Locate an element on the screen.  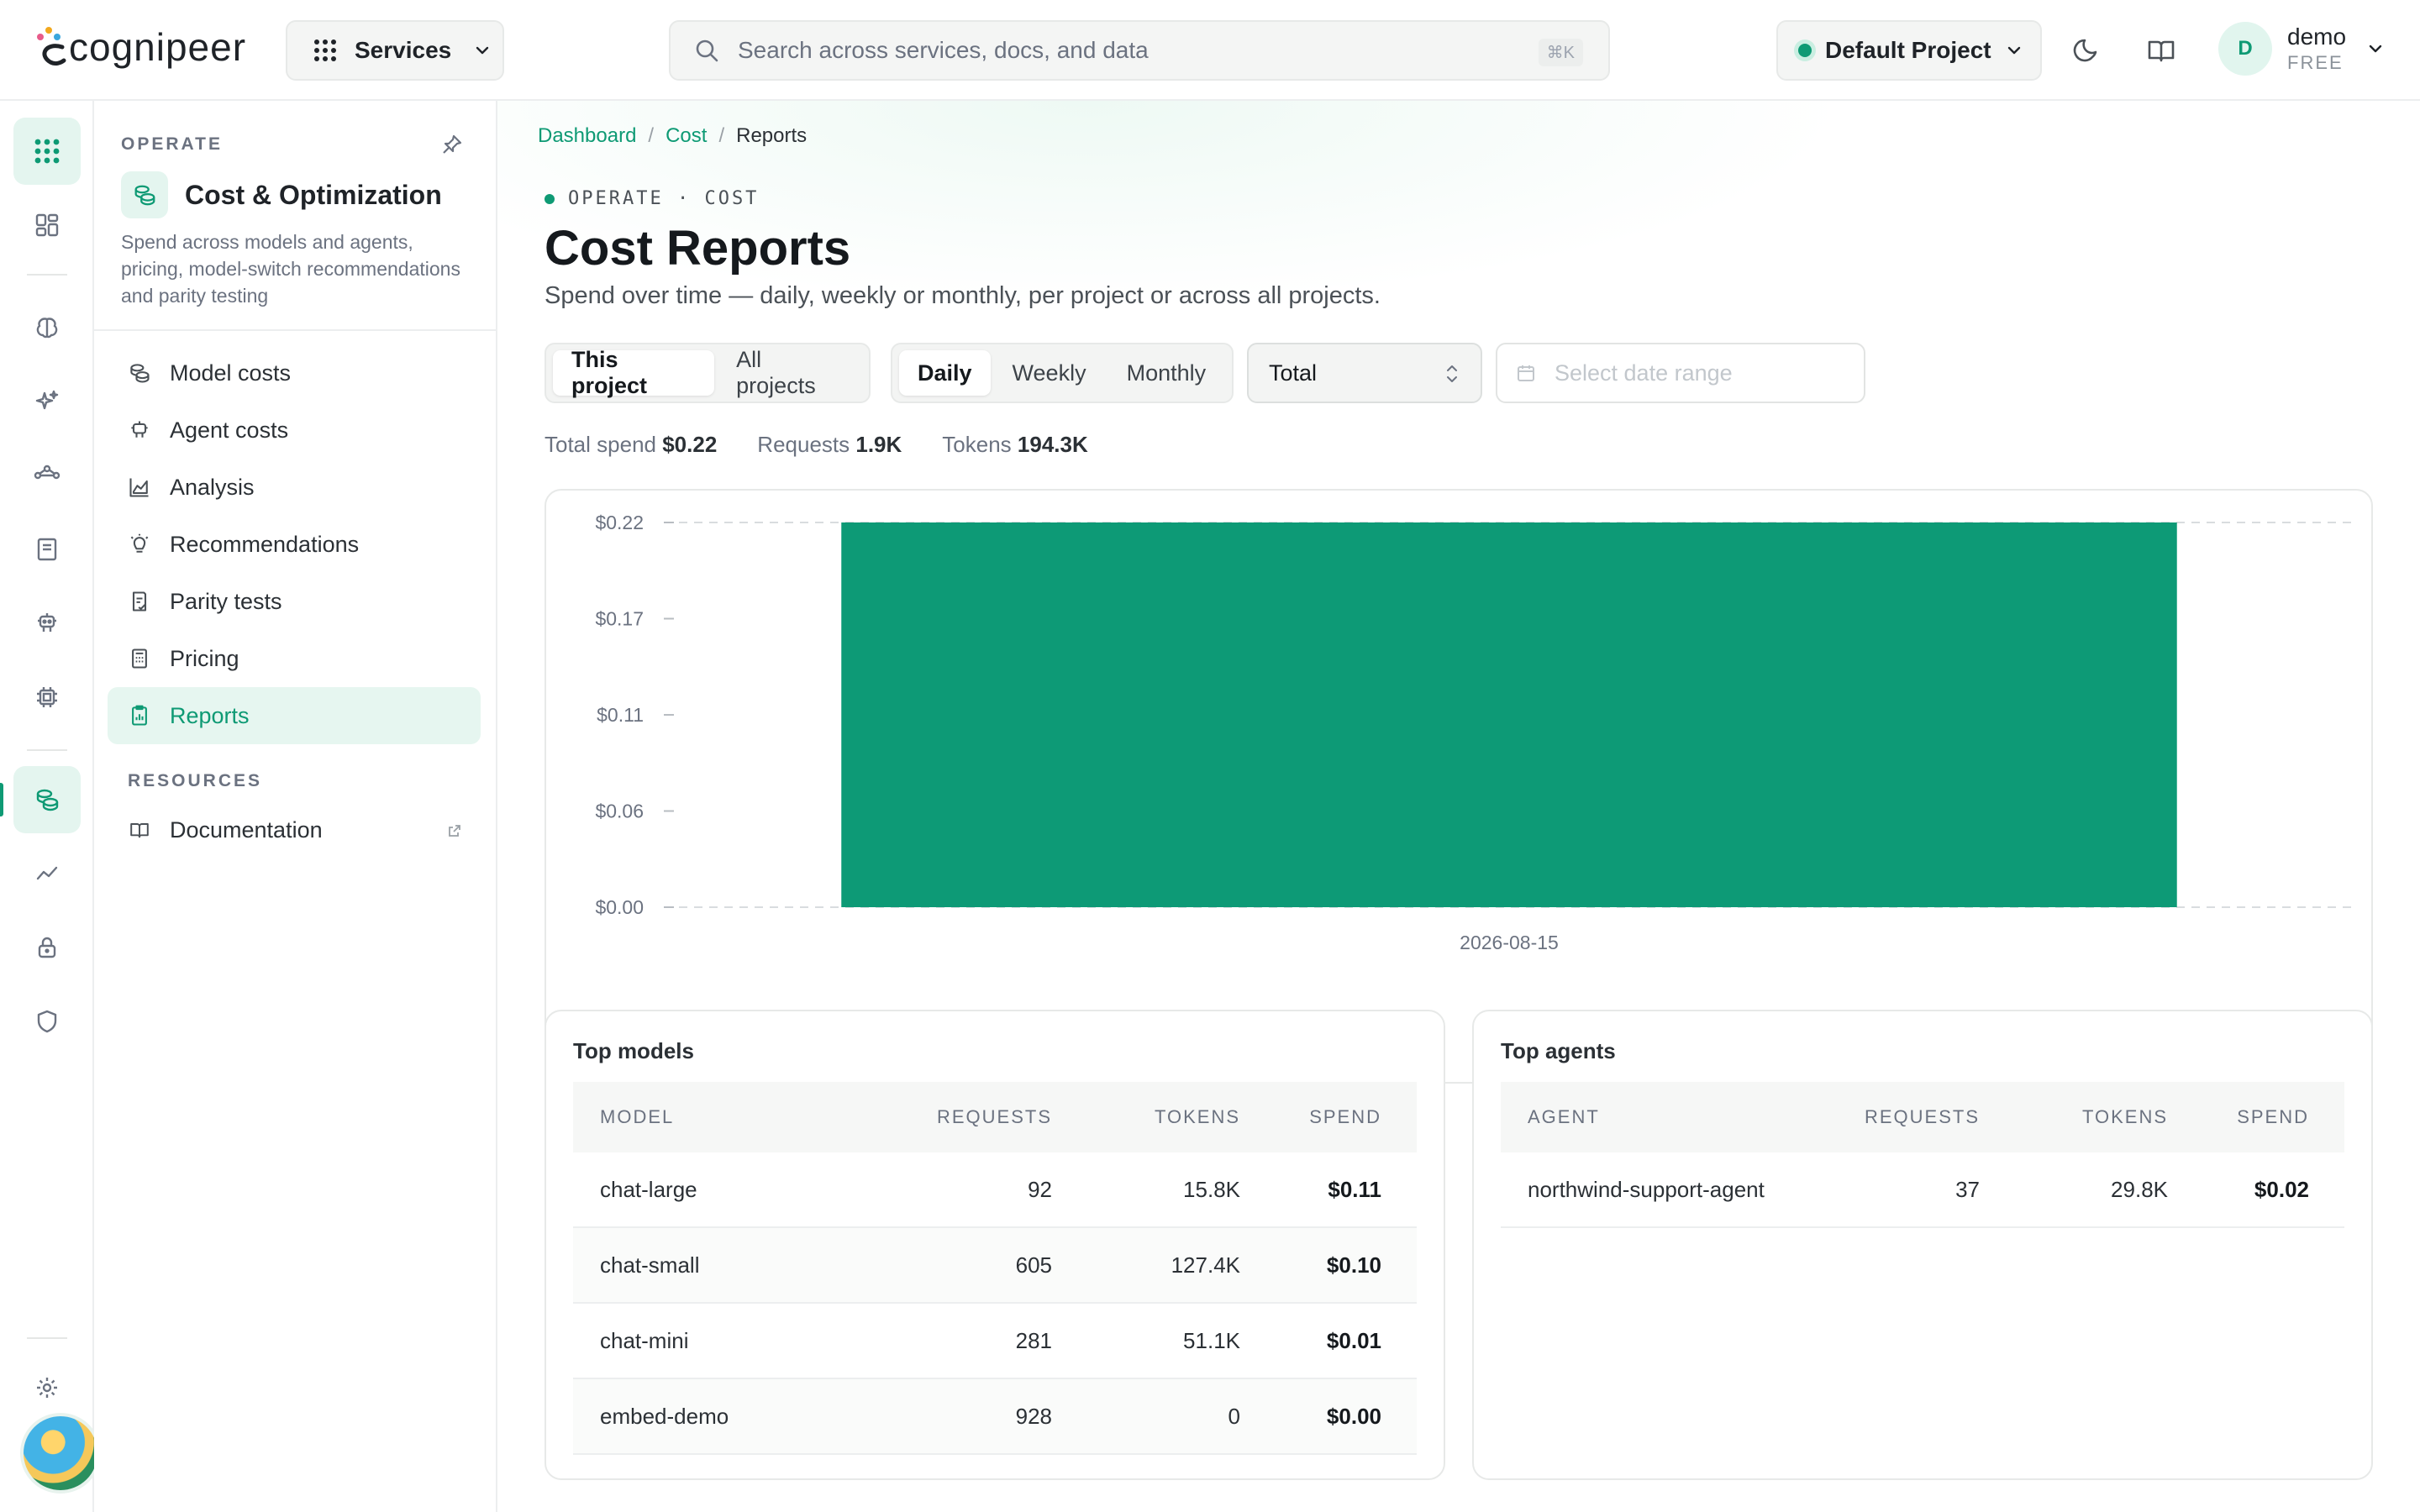
rail-security is located at coordinates (47, 947).